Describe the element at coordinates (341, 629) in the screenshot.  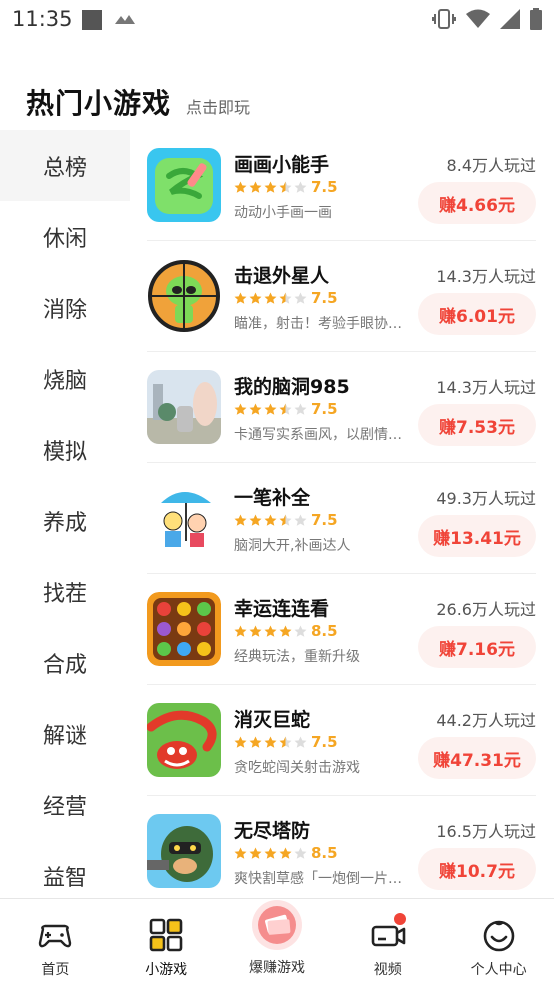
I see `game-item: 幸运连连看 8.5 经典玩法，重新升级 26.6万人玩过 赚7.16元` at that location.